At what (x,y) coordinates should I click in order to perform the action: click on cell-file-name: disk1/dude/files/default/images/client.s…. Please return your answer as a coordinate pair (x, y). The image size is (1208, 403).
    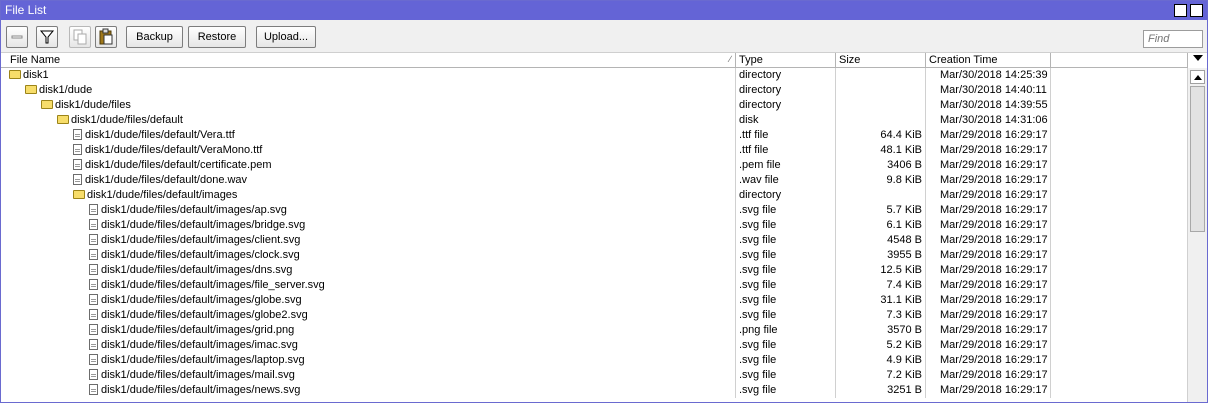
    Looking at the image, I should click on (371, 240).